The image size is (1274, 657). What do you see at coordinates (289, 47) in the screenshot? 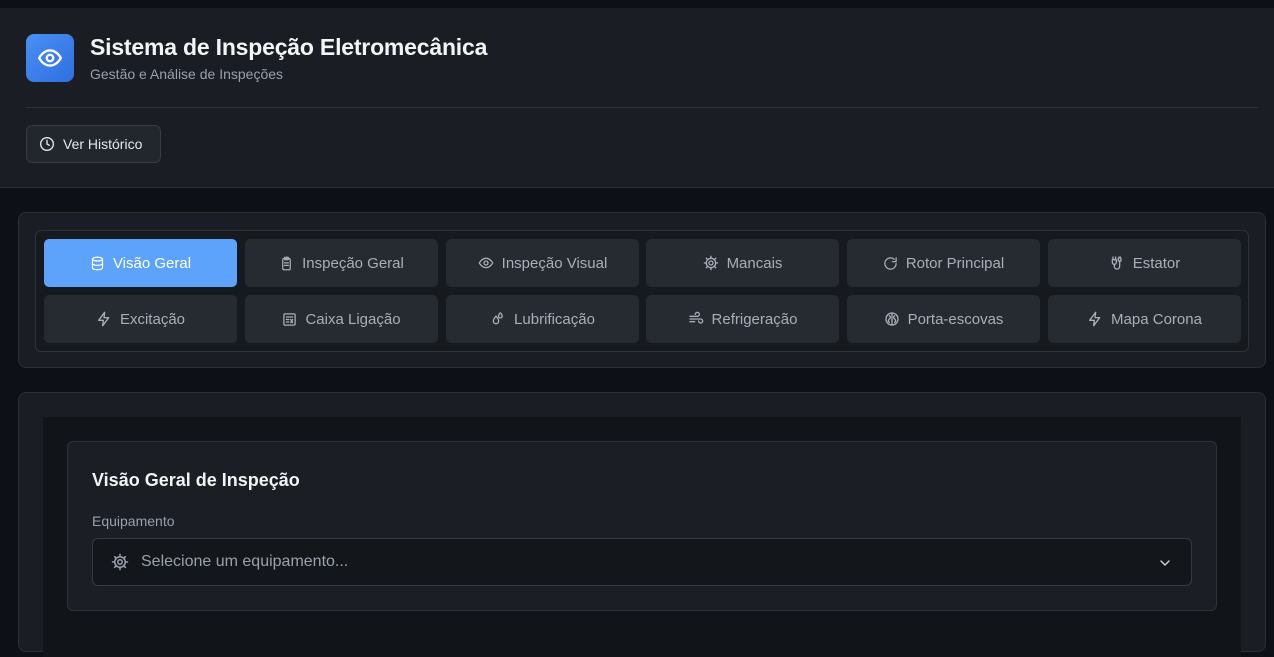
I see `app-title: Sistema de Inspeção Eletromecânica` at bounding box center [289, 47].